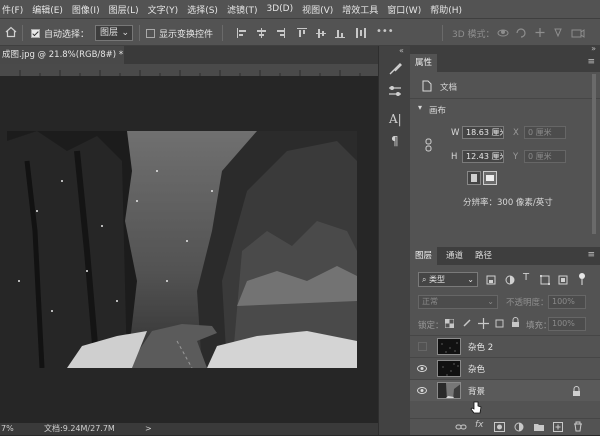 The width and height of the screenshot is (600, 436). Describe the element at coordinates (261, 33) in the screenshot. I see `align-hcenter-icon` at that location.